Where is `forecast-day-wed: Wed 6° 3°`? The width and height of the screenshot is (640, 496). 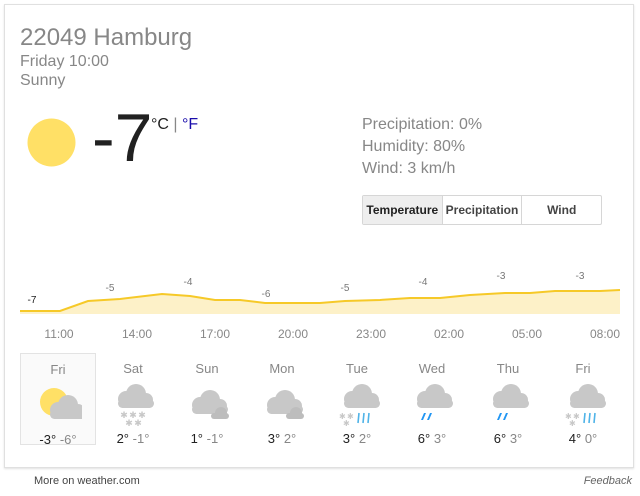 forecast-day-wed: Wed 6° 3° is located at coordinates (432, 399).